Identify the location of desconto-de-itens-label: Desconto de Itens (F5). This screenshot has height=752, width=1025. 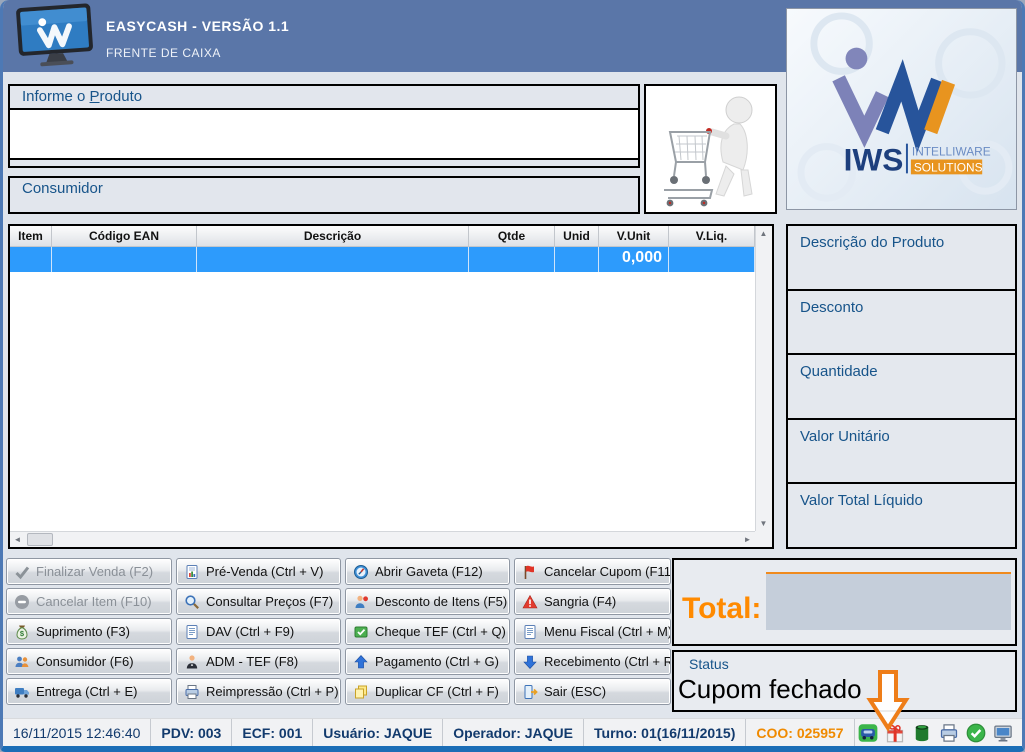
(441, 601).